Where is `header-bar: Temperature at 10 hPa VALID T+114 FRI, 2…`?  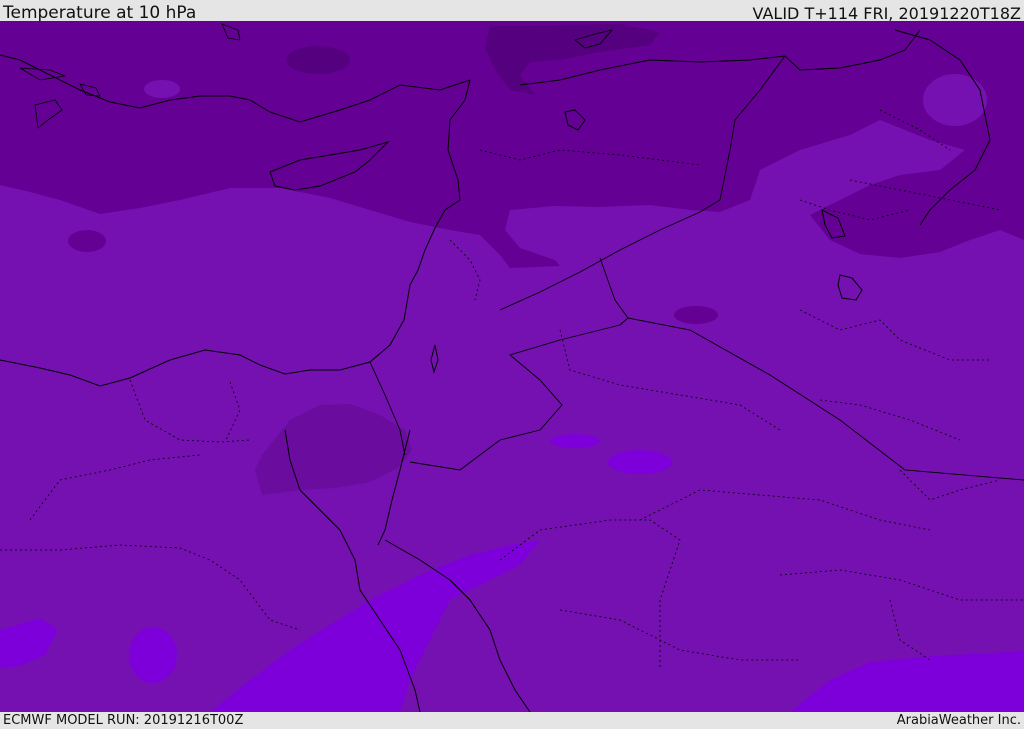 header-bar: Temperature at 10 hPa VALID T+114 FRI, 2… is located at coordinates (512, 11).